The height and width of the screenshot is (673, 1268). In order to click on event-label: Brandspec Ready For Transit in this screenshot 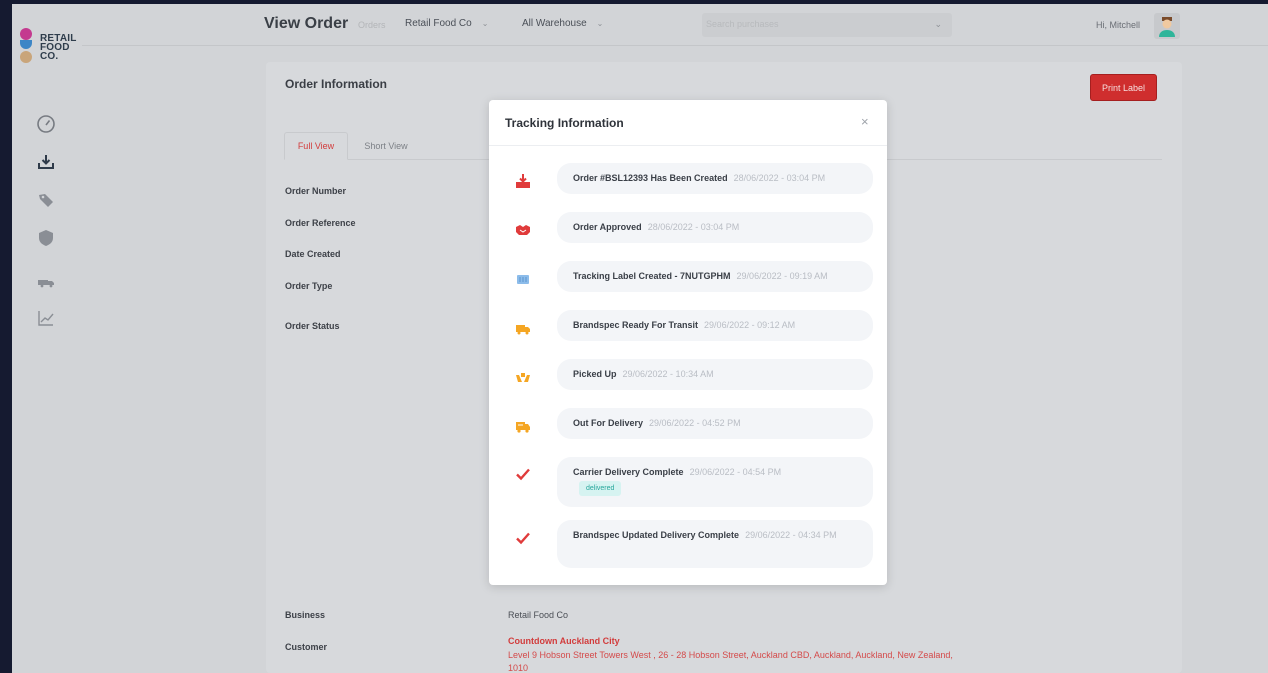, I will do `click(636, 325)`.